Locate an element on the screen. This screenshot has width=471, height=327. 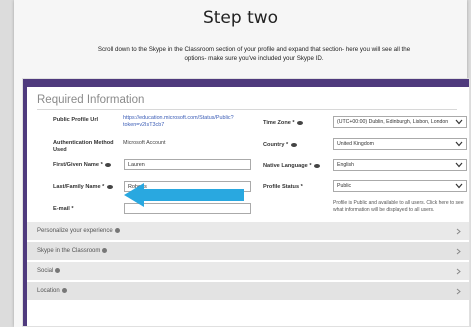
language-select: English is located at coordinates (400, 165).